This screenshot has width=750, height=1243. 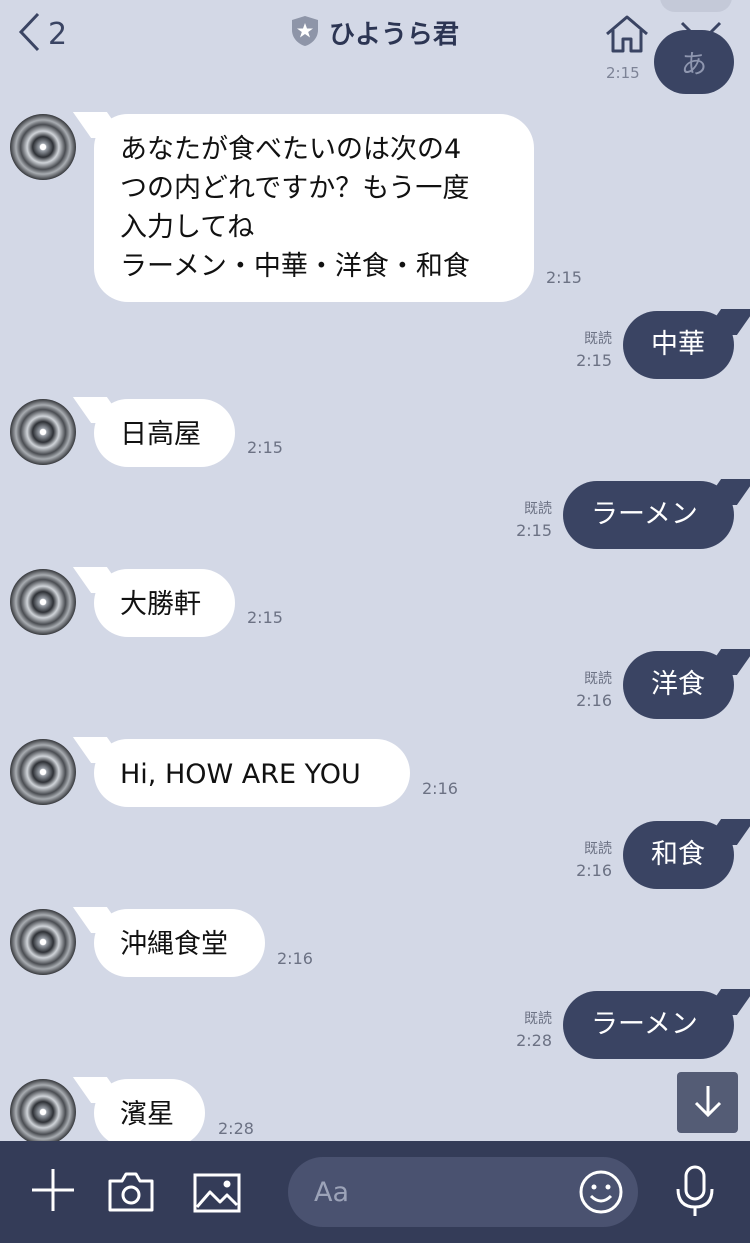 I want to click on incoming-message: 日高屋, so click(x=164, y=433).